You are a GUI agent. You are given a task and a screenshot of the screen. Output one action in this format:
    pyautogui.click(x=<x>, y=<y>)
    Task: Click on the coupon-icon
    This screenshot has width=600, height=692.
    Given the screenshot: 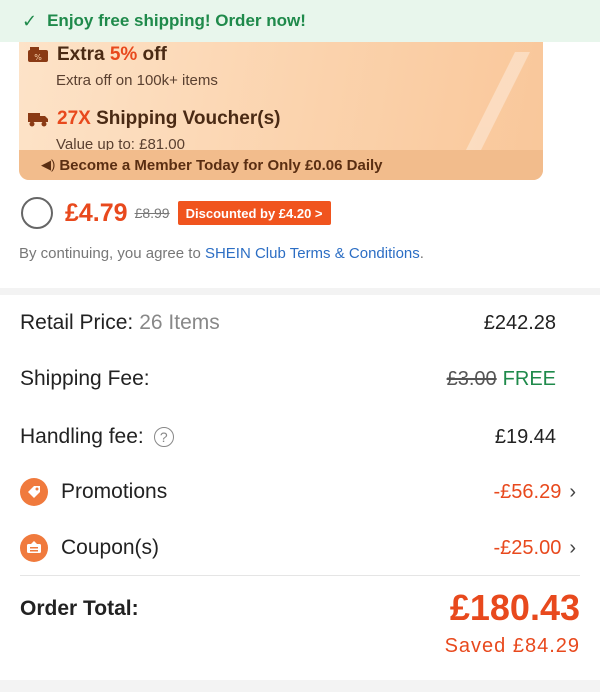 What is the action you would take?
    pyautogui.click(x=34, y=548)
    